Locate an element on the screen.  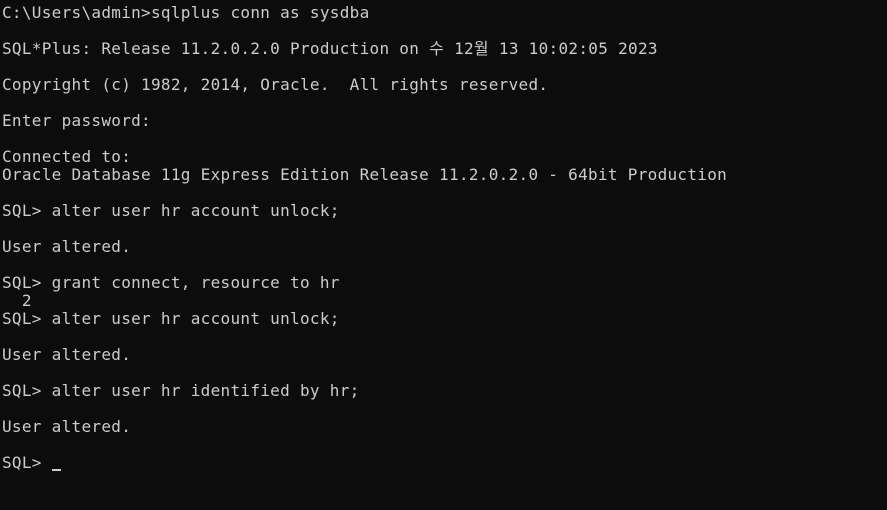
console-line: Enter password: is located at coordinates (76, 120).